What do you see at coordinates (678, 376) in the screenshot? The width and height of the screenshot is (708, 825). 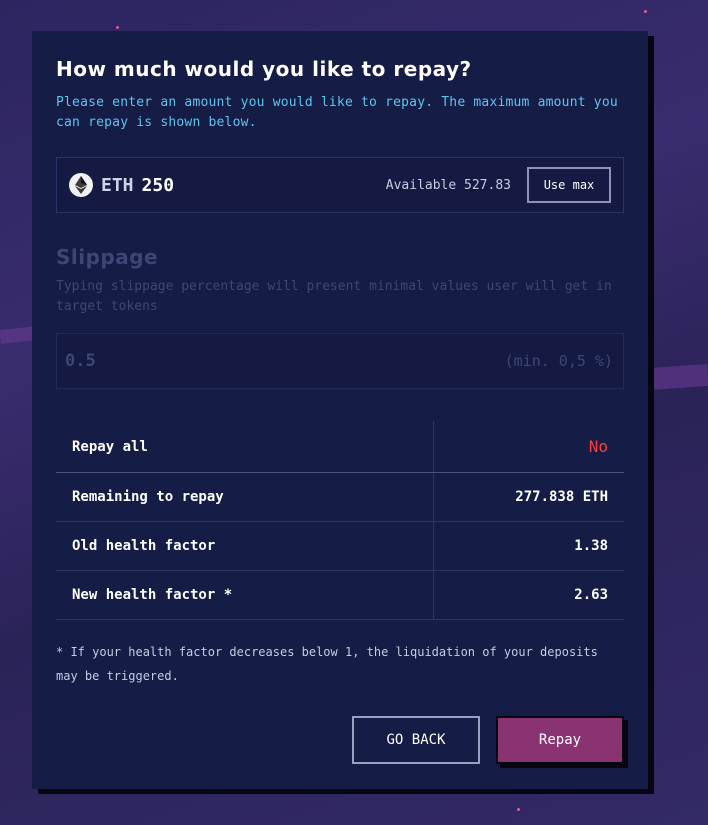 I see `background-streak` at bounding box center [678, 376].